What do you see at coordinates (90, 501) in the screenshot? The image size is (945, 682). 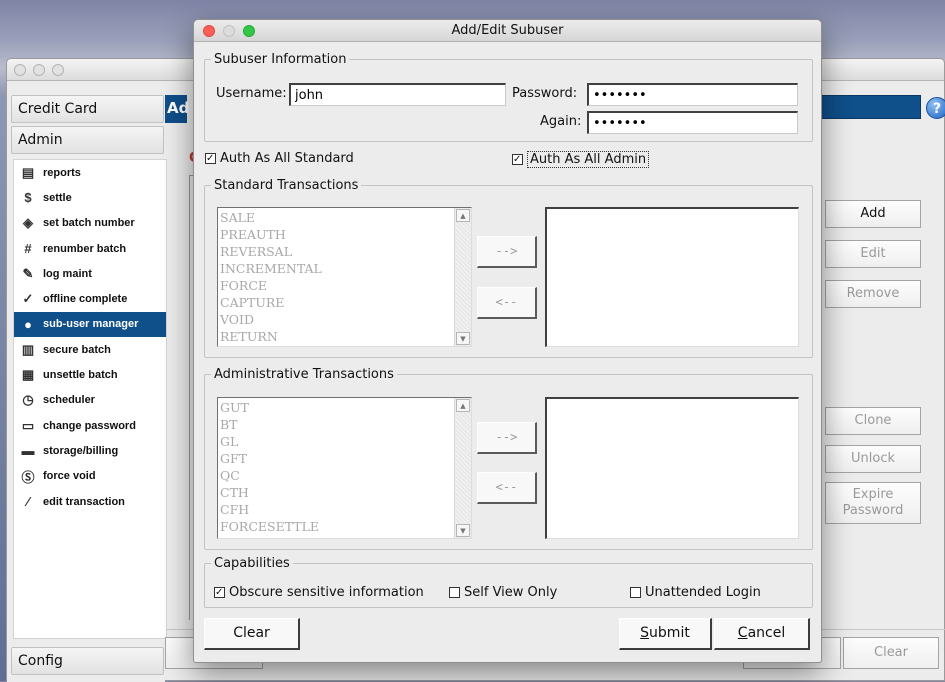 I see `menu-item-edit-transaction: ⁄ edit transaction` at bounding box center [90, 501].